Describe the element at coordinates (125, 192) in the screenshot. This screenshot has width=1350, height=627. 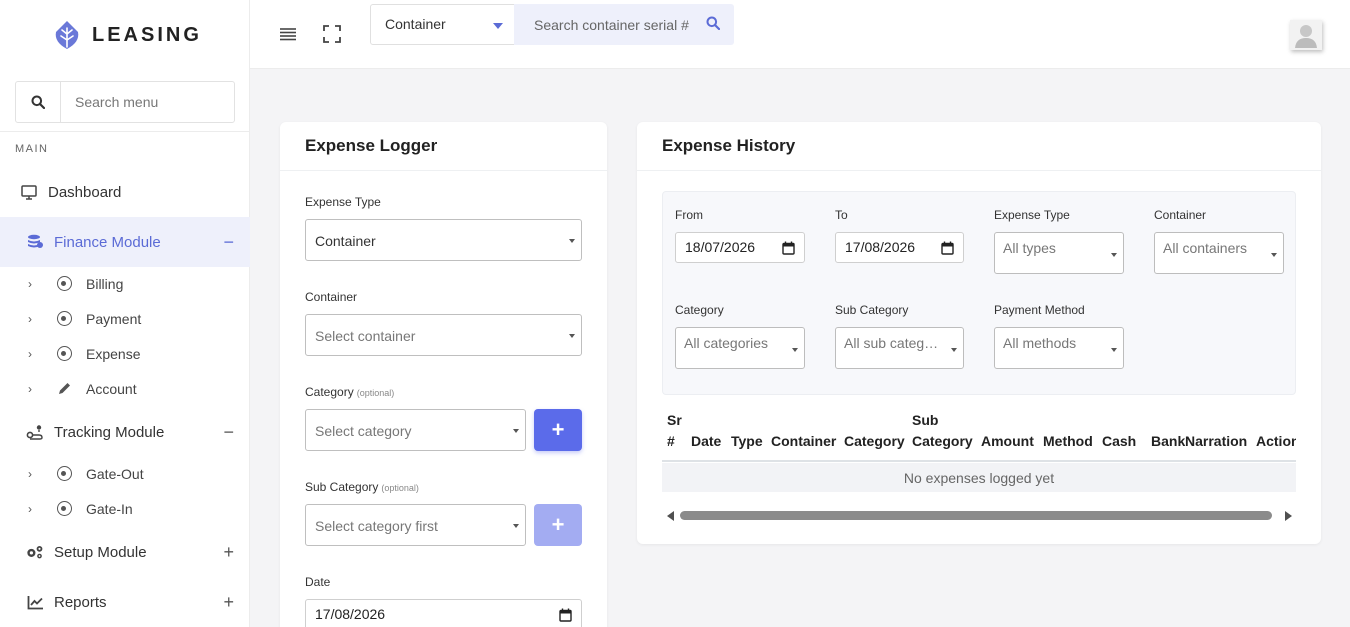
I see `sidebar-item-dashboard: Dashboard` at that location.